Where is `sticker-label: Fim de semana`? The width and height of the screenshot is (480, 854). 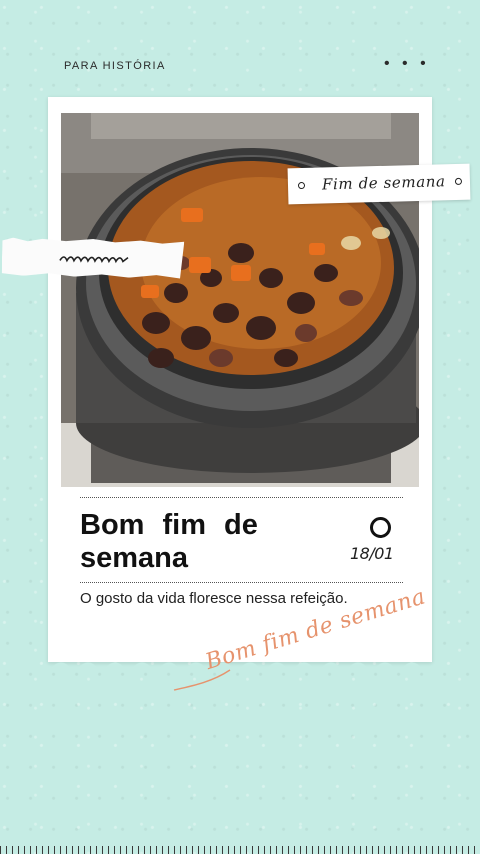 sticker-label: Fim de semana is located at coordinates (383, 183).